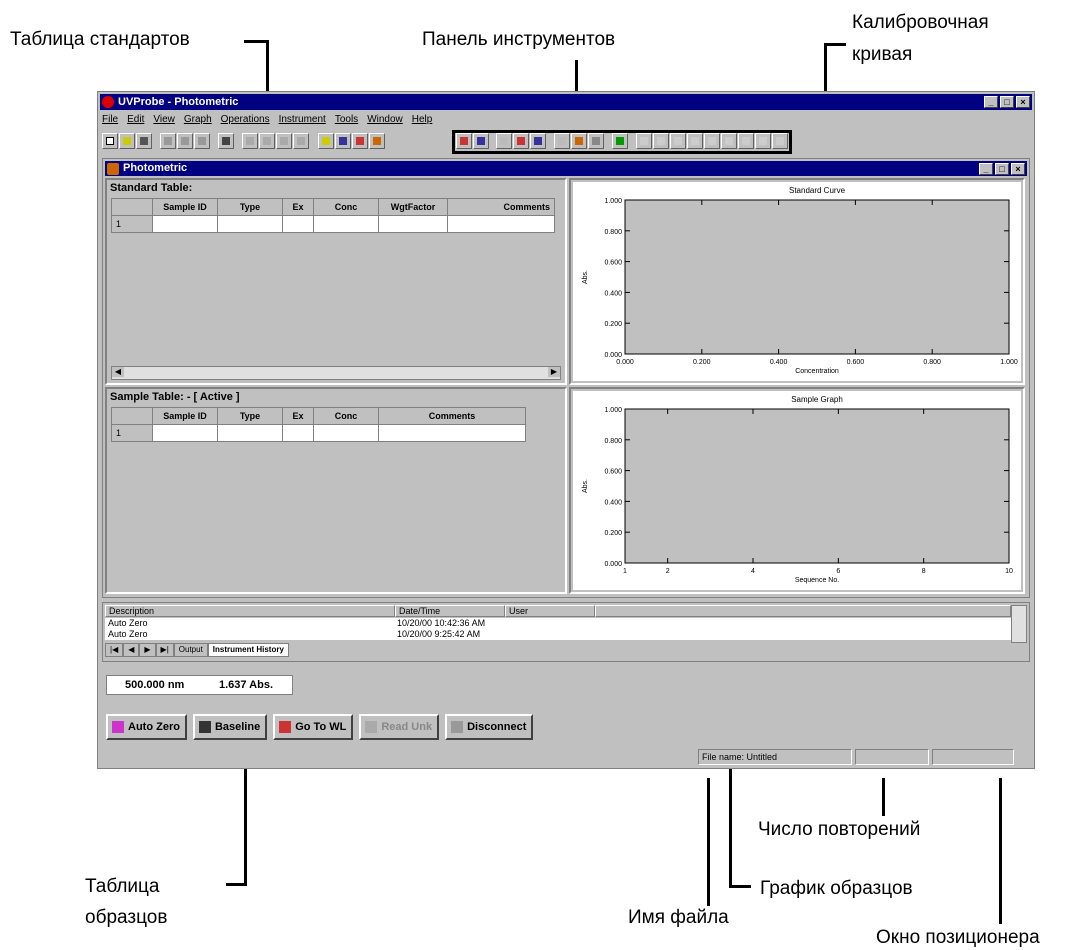 This screenshot has width=1079, height=950. I want to click on table-tool-4-icon, so click(301, 141).